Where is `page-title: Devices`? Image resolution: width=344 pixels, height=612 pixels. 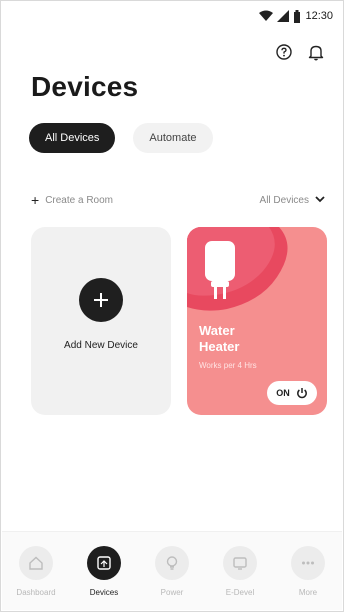 page-title: Devices is located at coordinates (85, 86).